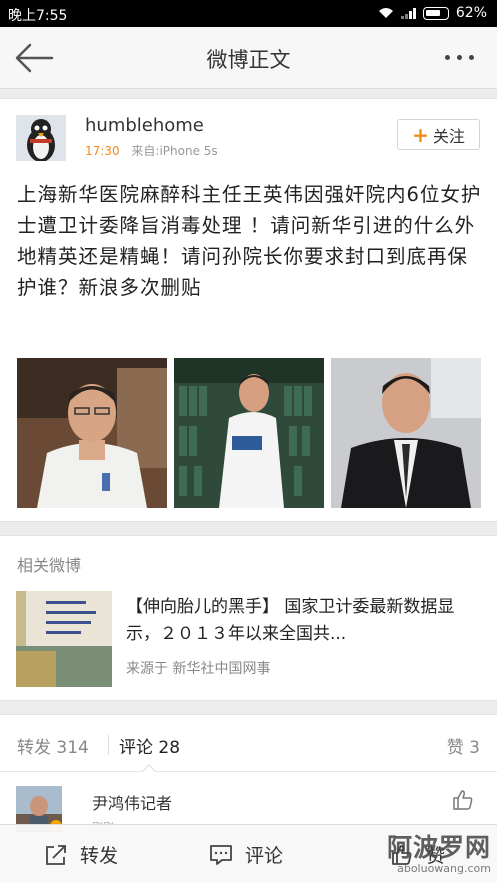  What do you see at coordinates (144, 125) in the screenshot?
I see `post-username: humblehome` at bounding box center [144, 125].